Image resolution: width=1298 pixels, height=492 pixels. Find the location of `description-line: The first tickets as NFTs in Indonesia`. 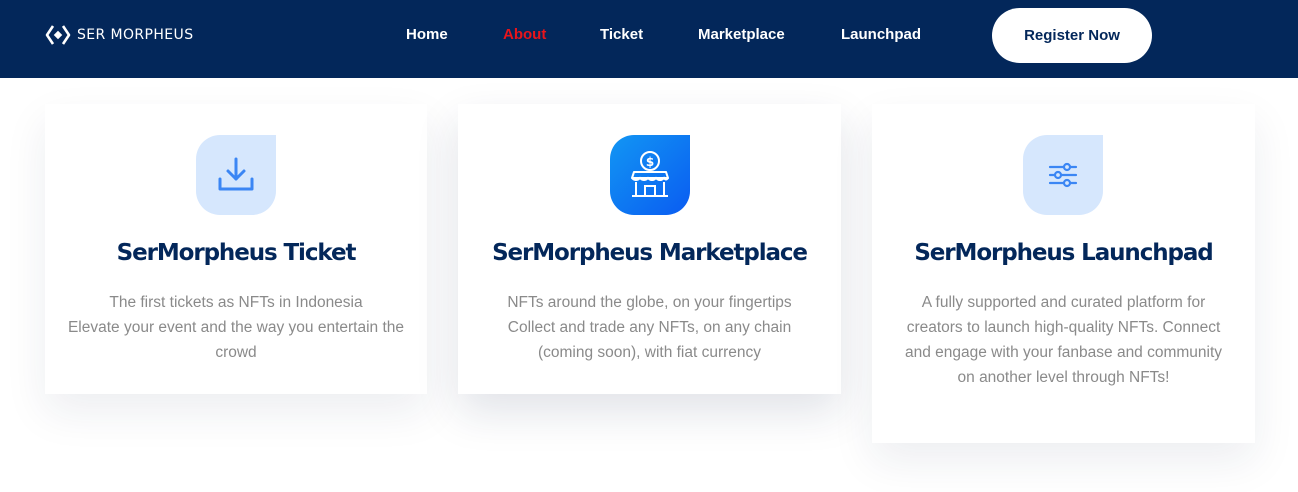

description-line: The first tickets as NFTs in Indonesia is located at coordinates (236, 302).